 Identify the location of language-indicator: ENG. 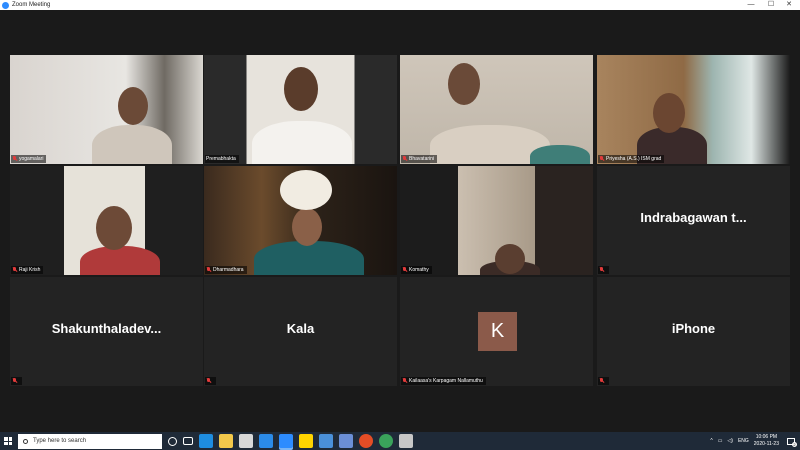
(743, 441).